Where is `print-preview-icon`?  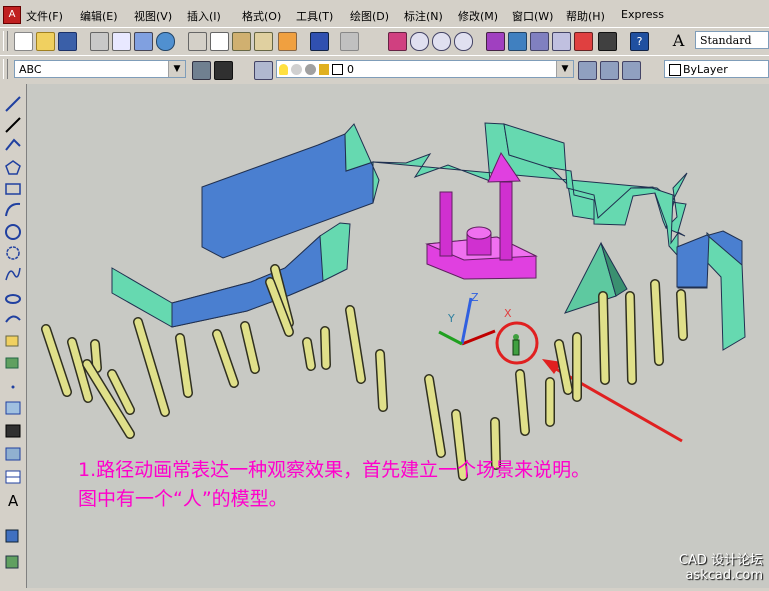 print-preview-icon is located at coordinates (121, 41).